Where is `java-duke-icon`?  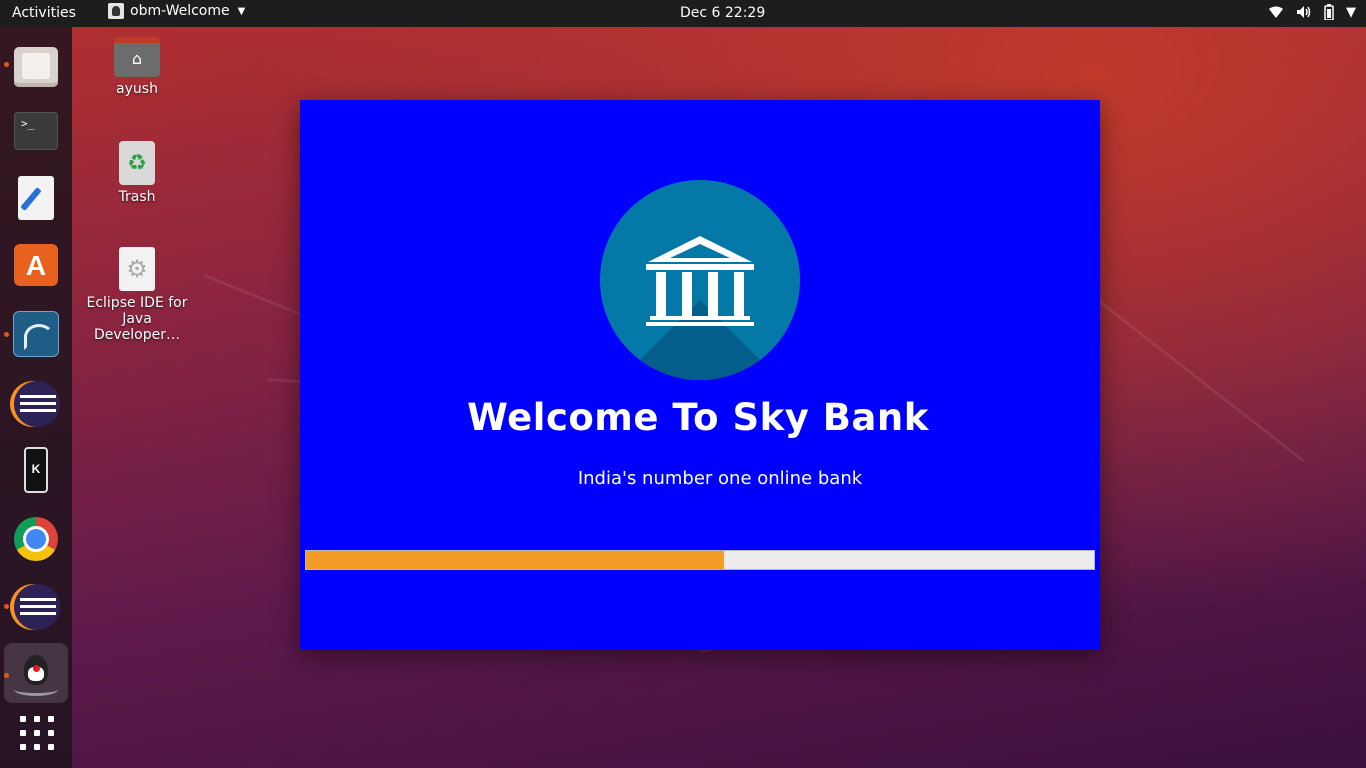 java-duke-icon is located at coordinates (36, 673).